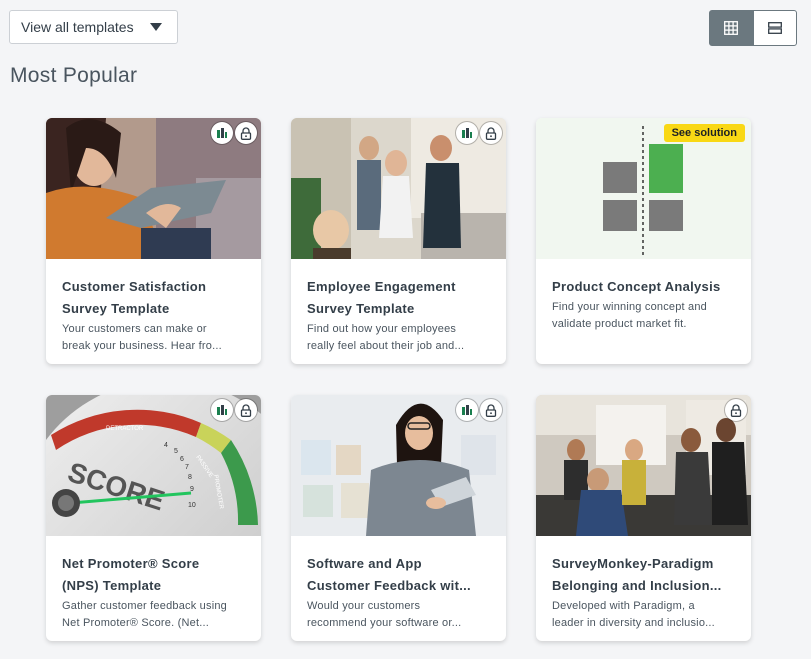 Image resolution: width=811 pixels, height=659 pixels. I want to click on card-title: Product Concept Analysis, so click(636, 286).